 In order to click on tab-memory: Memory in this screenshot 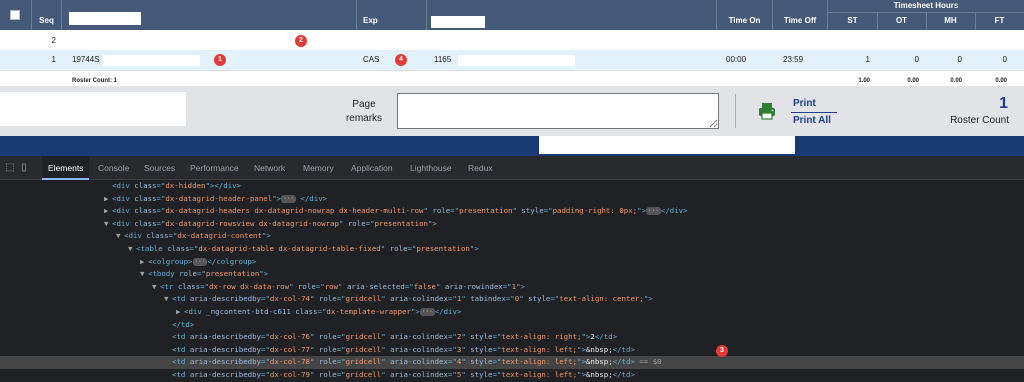, I will do `click(318, 168)`.